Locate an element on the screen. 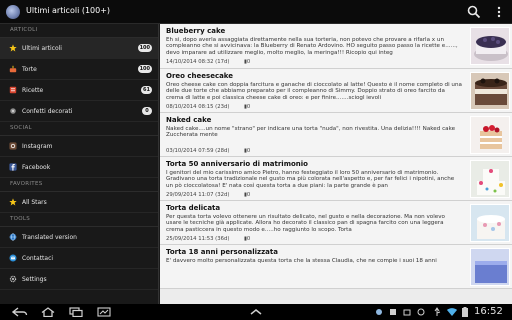 This screenshot has height=320, width=512. article-date: 29/09/2014 11:07 (32d) is located at coordinates (198, 195).